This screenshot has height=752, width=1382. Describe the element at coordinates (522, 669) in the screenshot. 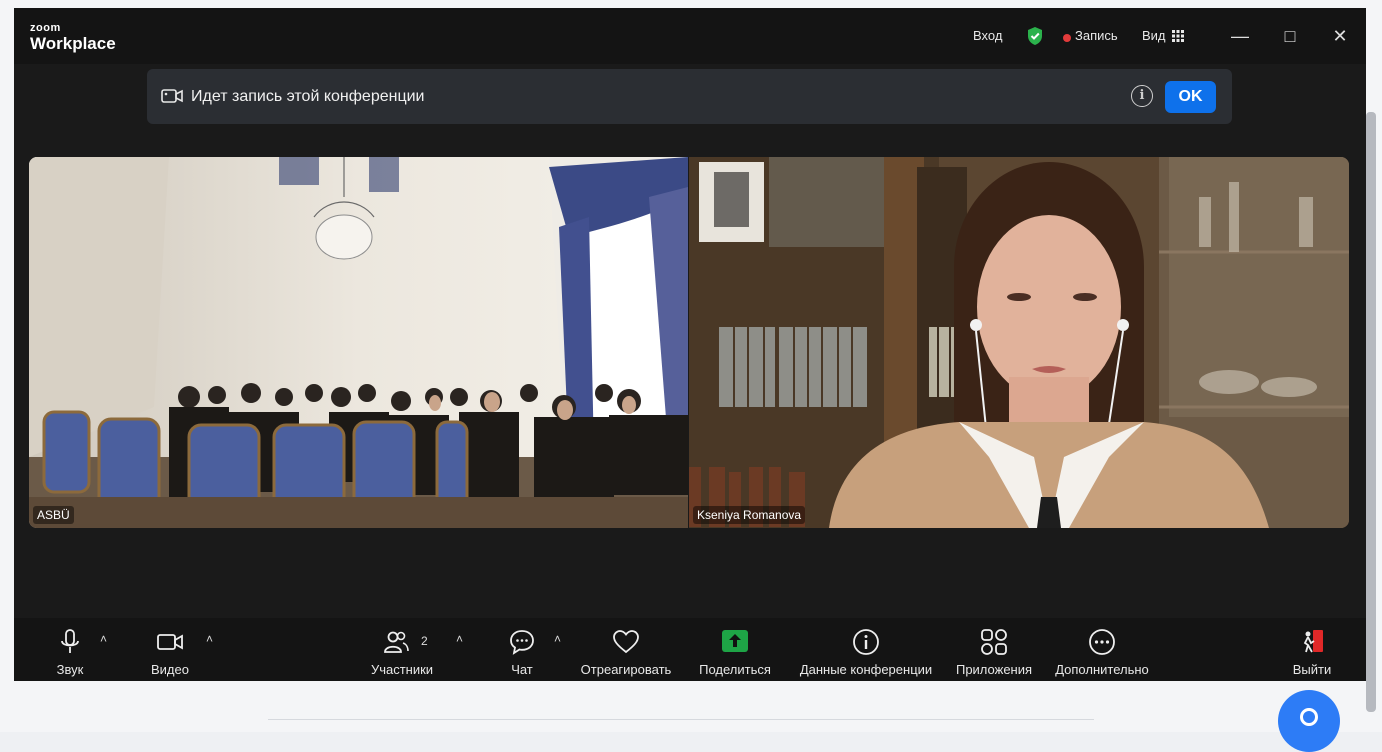

I see `chat-label: Чат` at that location.